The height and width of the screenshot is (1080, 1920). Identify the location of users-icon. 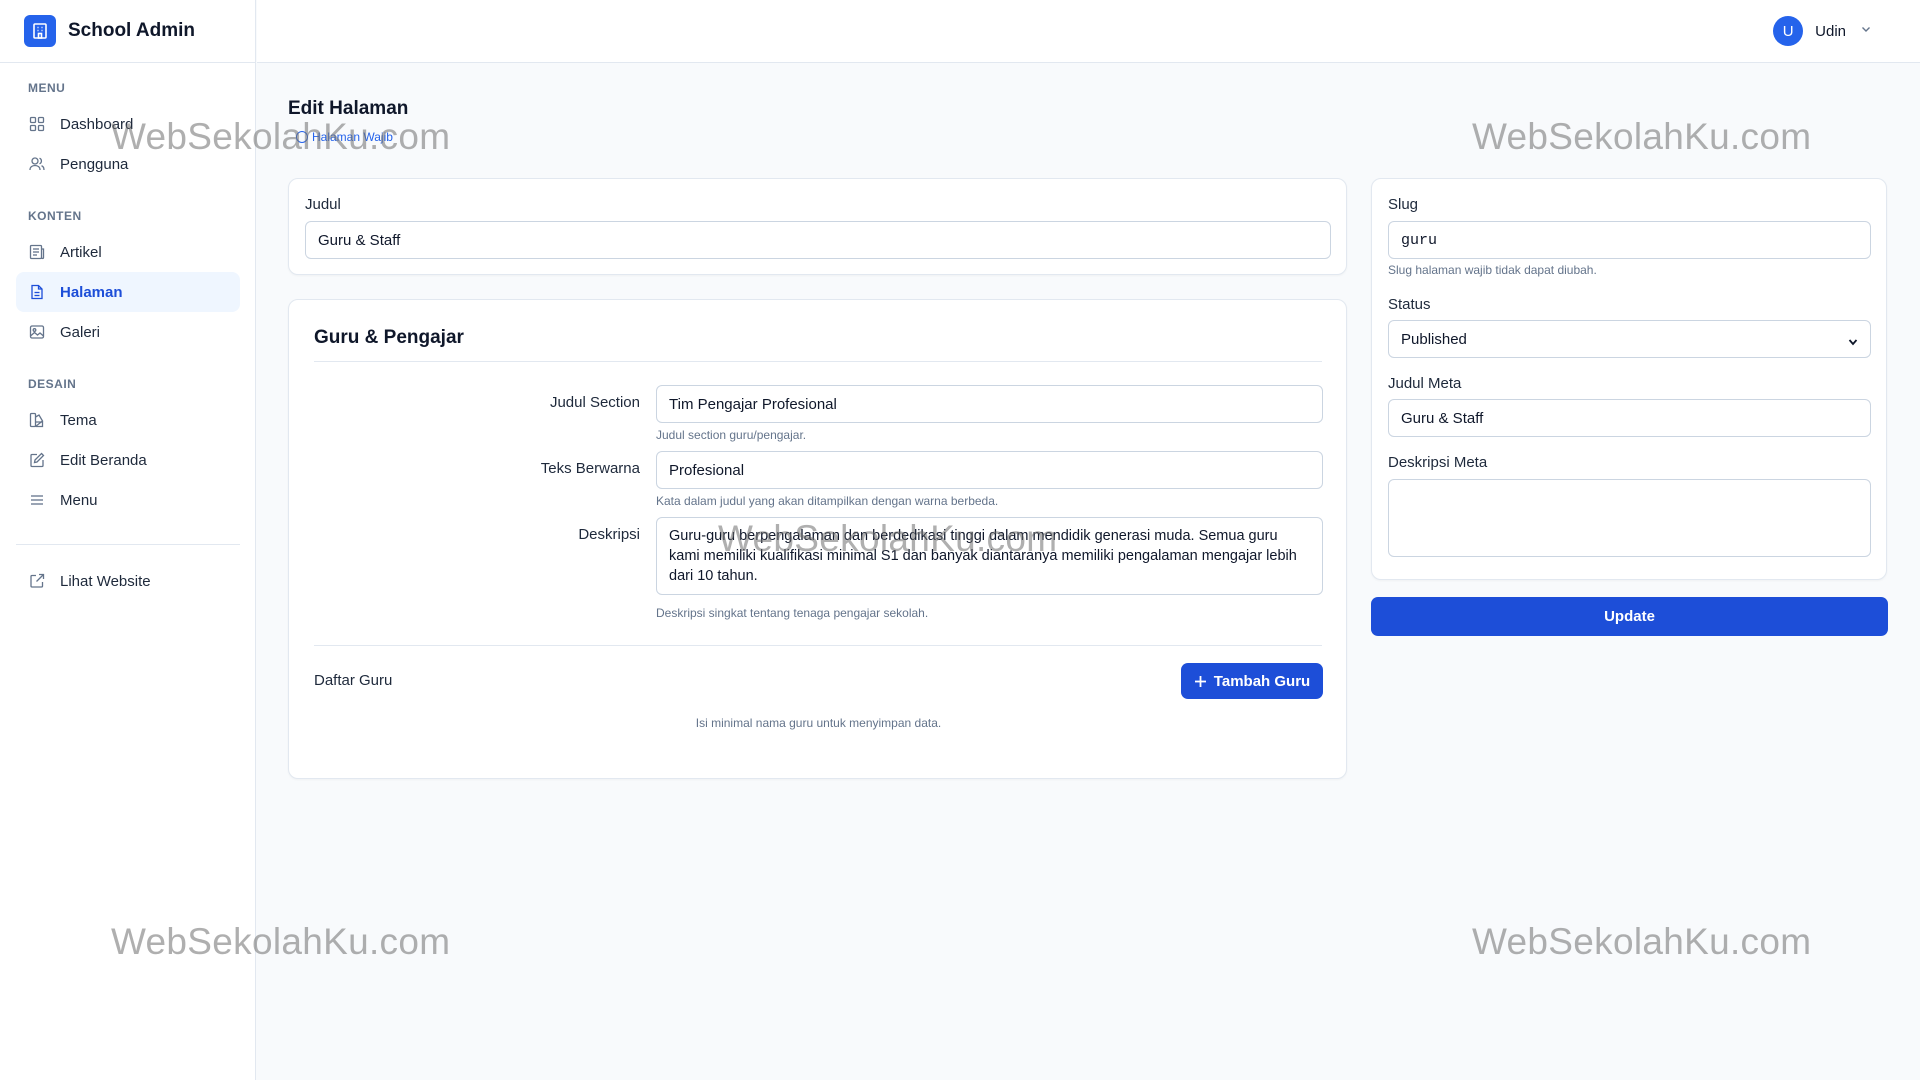
(37, 164).